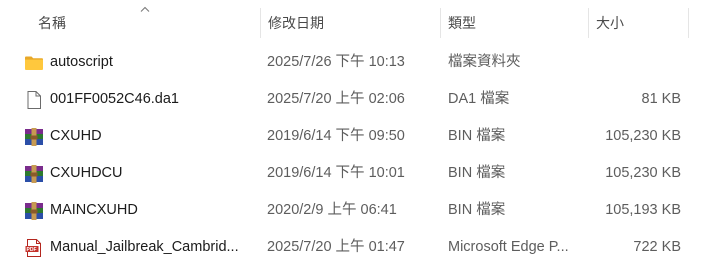  What do you see at coordinates (336, 247) in the screenshot?
I see `file-date: 2025/7/20 上午 01:47` at bounding box center [336, 247].